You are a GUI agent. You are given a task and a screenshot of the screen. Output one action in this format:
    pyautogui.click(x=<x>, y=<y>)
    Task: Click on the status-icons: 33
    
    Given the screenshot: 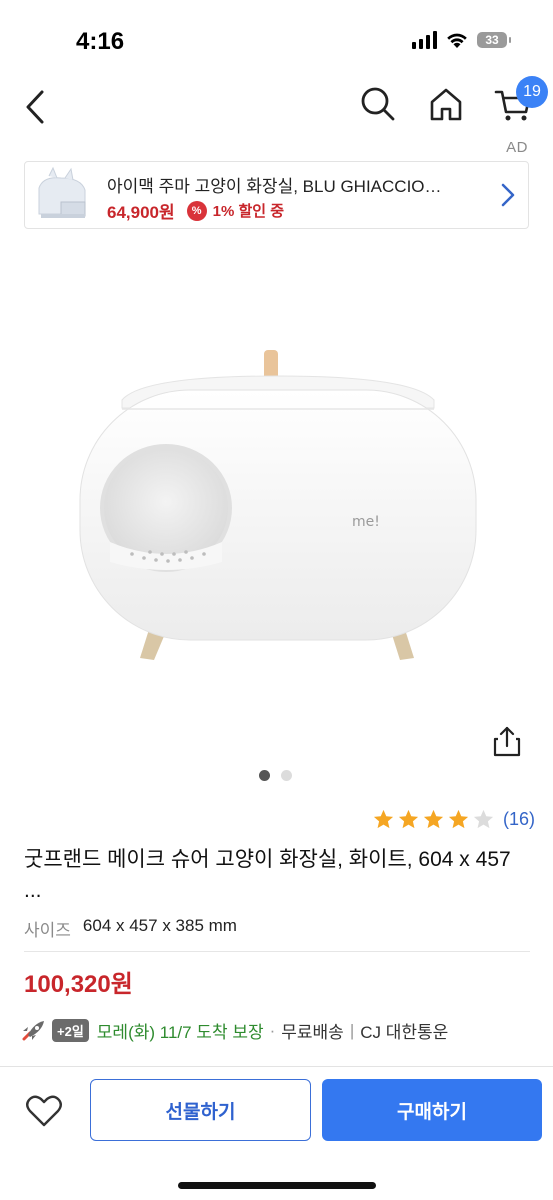 What is the action you would take?
    pyautogui.click(x=461, y=40)
    